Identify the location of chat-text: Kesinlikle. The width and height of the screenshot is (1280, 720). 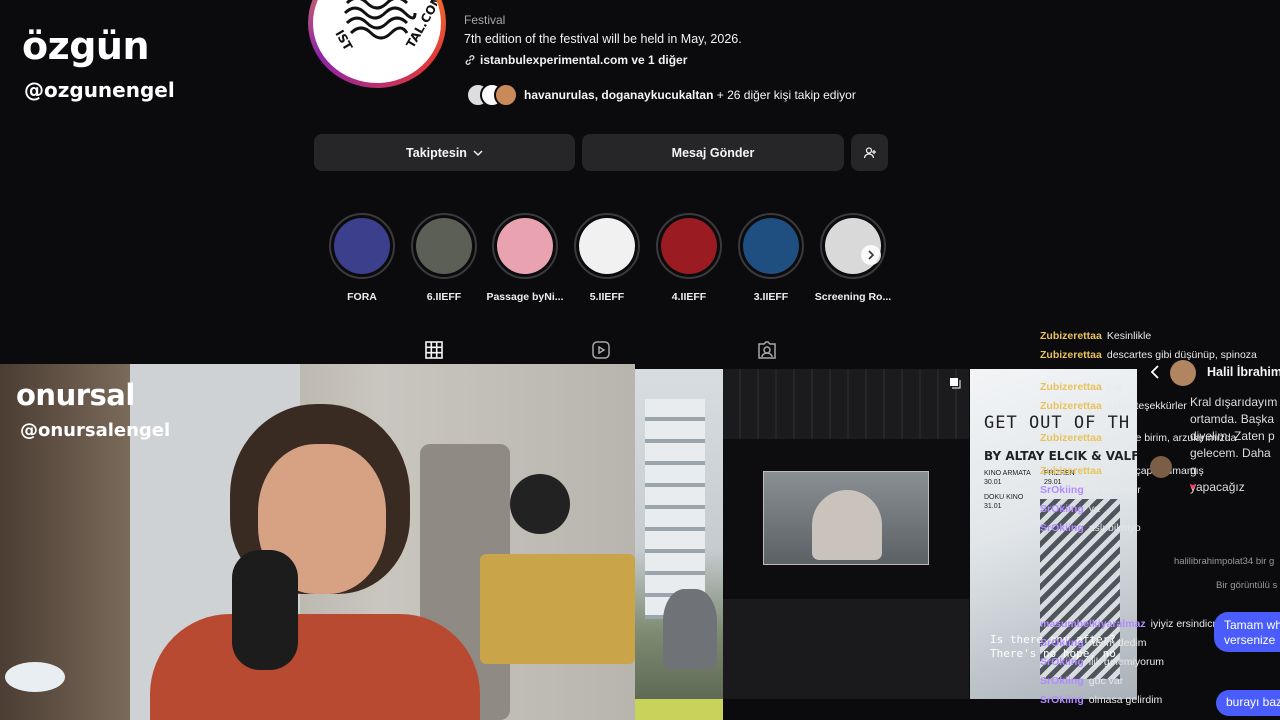
(1129, 336).